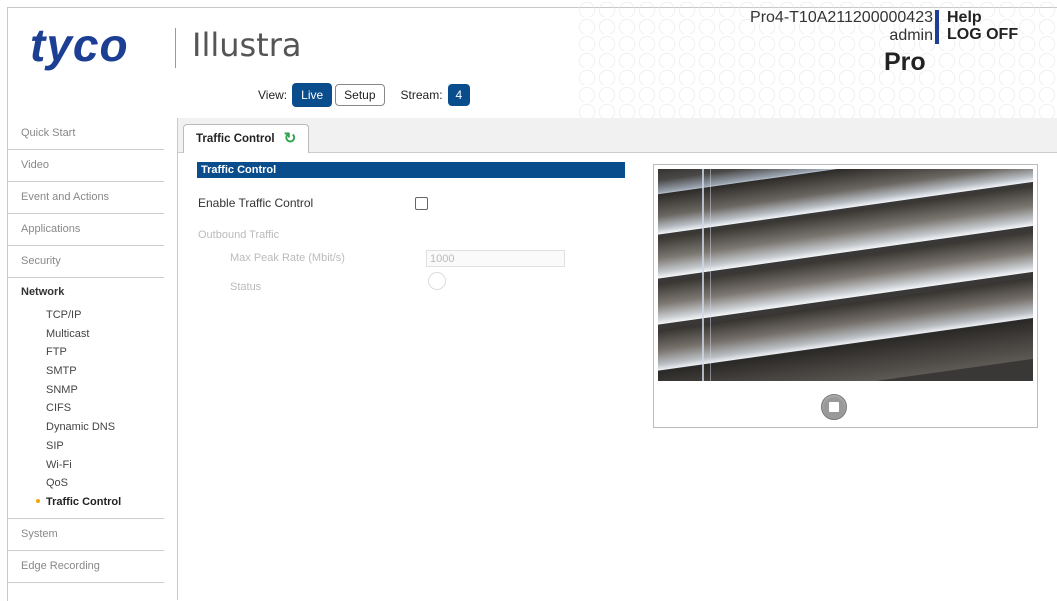  Describe the element at coordinates (85, 166) in the screenshot. I see `sidebar-item-video: Video` at that location.